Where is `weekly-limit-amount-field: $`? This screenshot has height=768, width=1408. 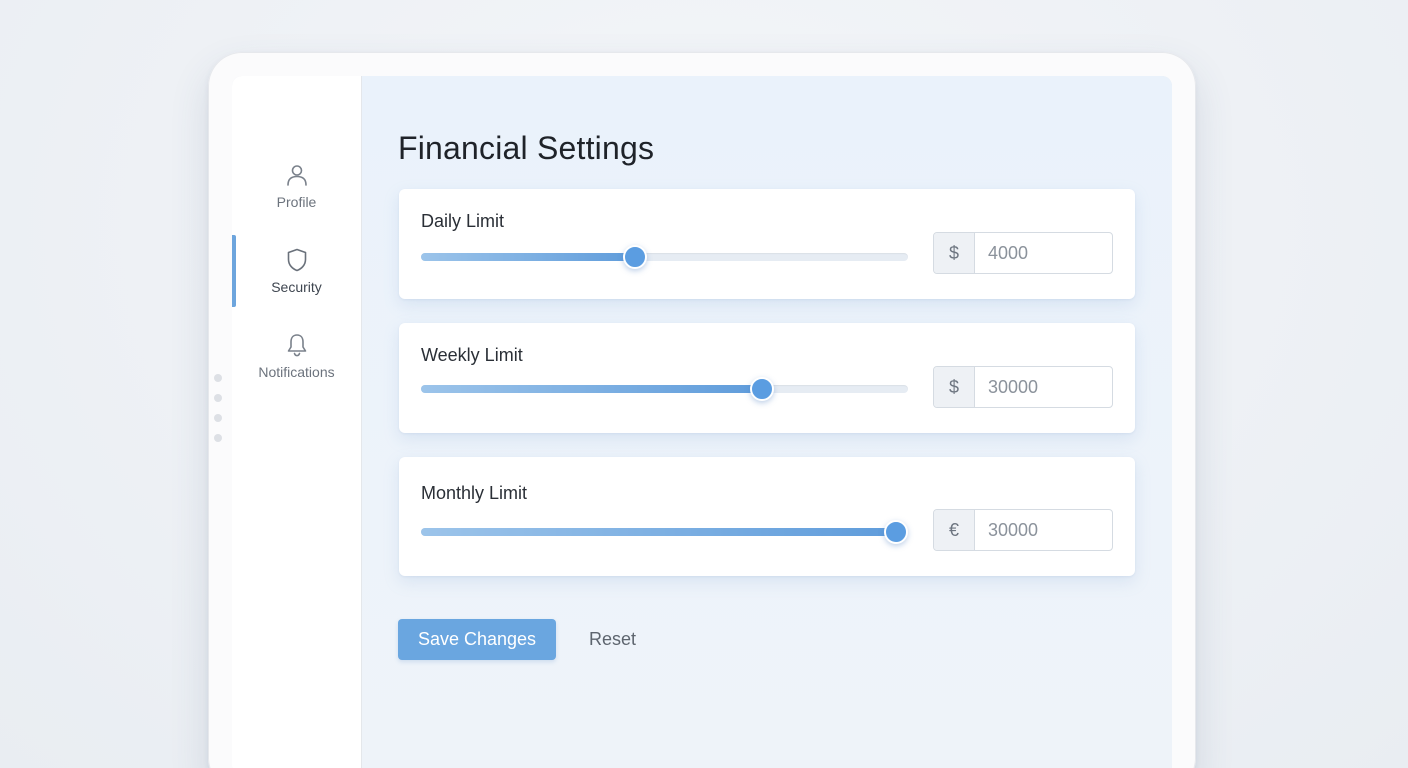
weekly-limit-amount-field: $ is located at coordinates (1023, 387).